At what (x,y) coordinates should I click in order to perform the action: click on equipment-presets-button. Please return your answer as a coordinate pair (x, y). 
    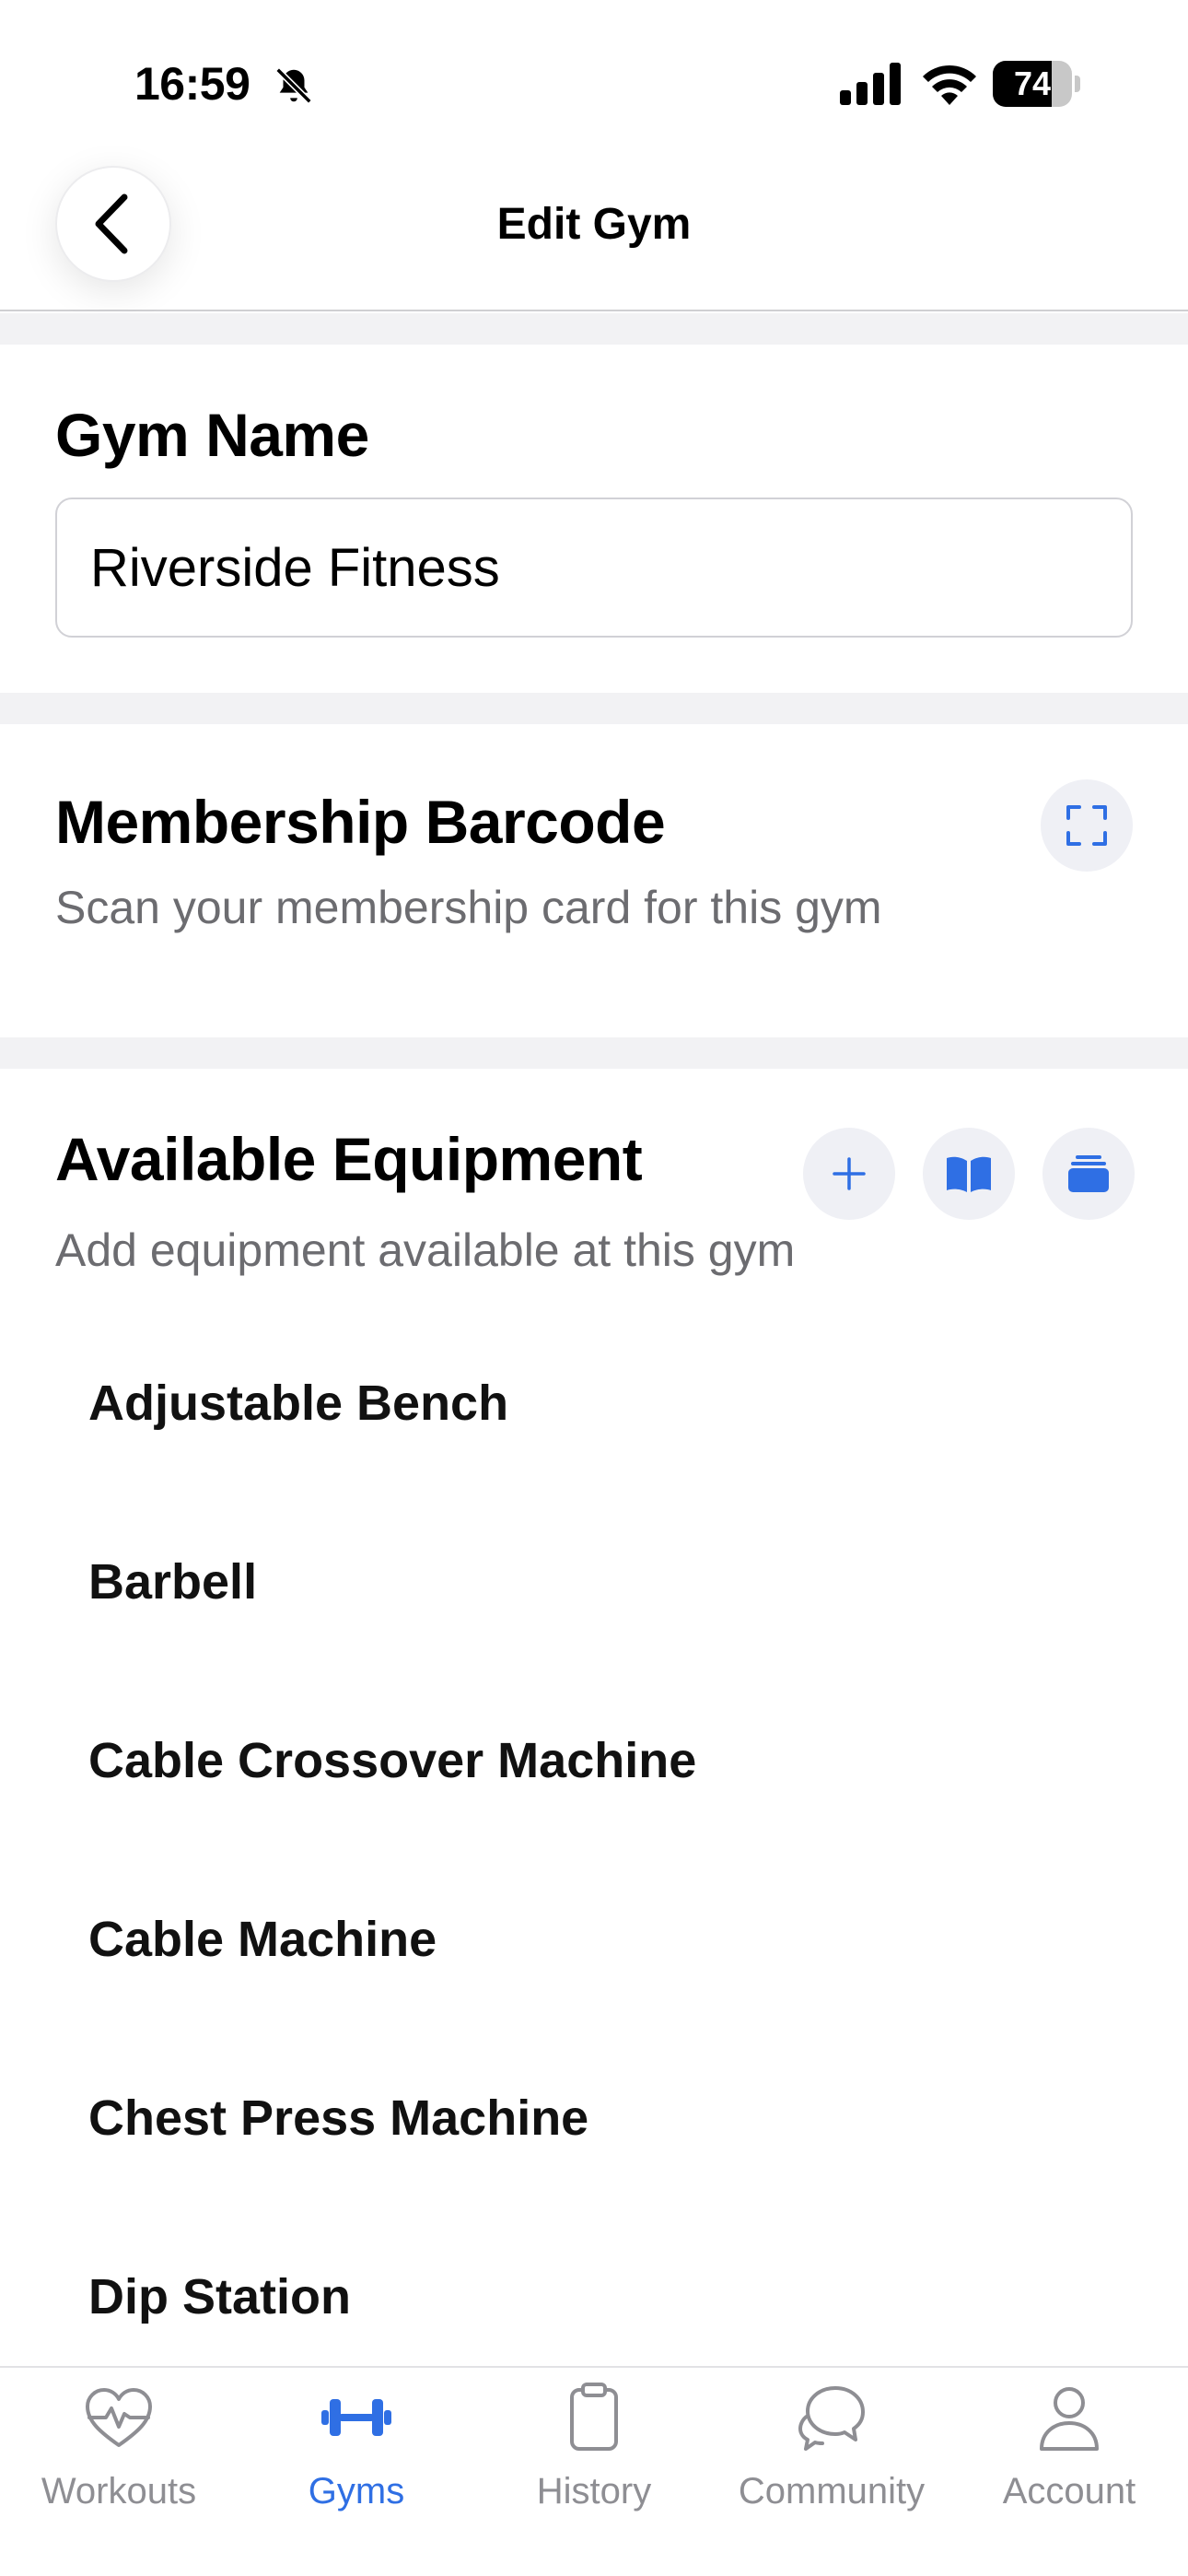
    Looking at the image, I should click on (1088, 1174).